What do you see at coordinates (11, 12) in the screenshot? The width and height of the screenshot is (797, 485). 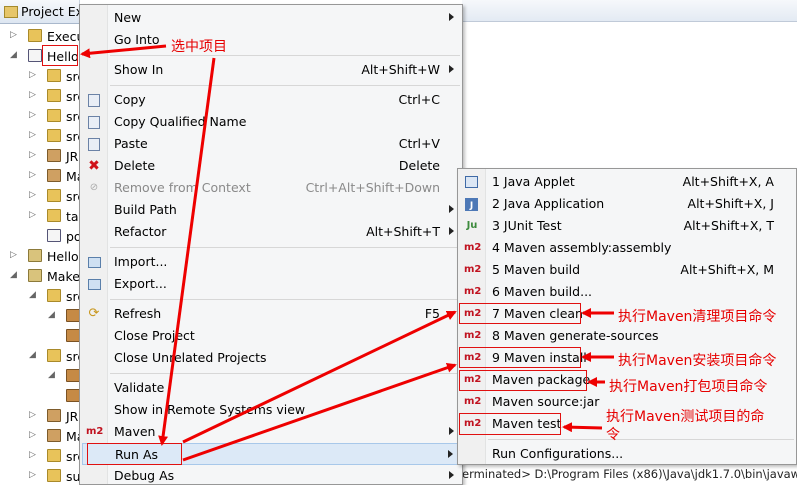 I see `project-explorer-icon` at bounding box center [11, 12].